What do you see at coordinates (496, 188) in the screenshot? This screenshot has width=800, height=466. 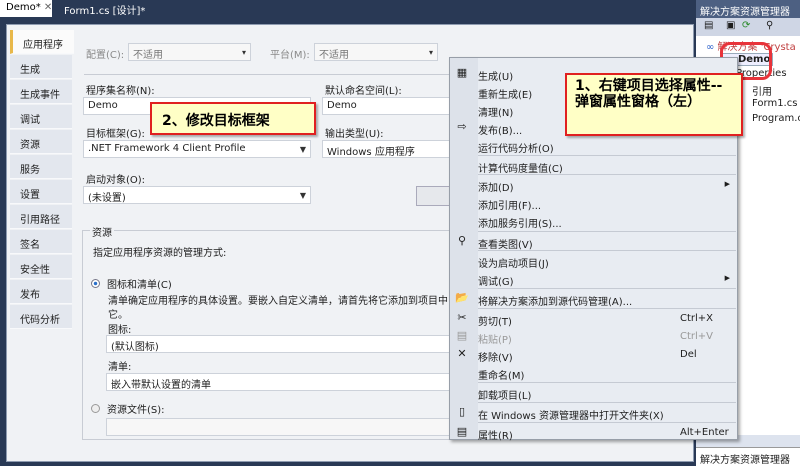 I see `menu-item-label: 添加(D)` at bounding box center [496, 188].